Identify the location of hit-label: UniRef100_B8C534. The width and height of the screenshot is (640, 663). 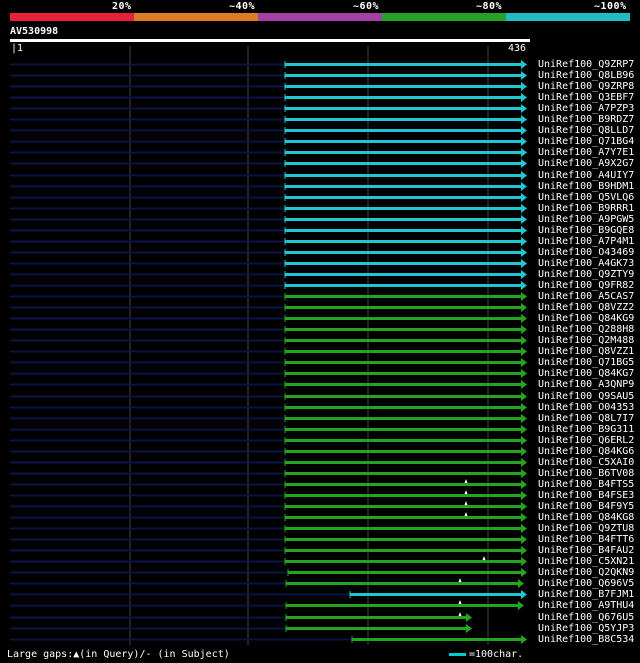
(586, 639).